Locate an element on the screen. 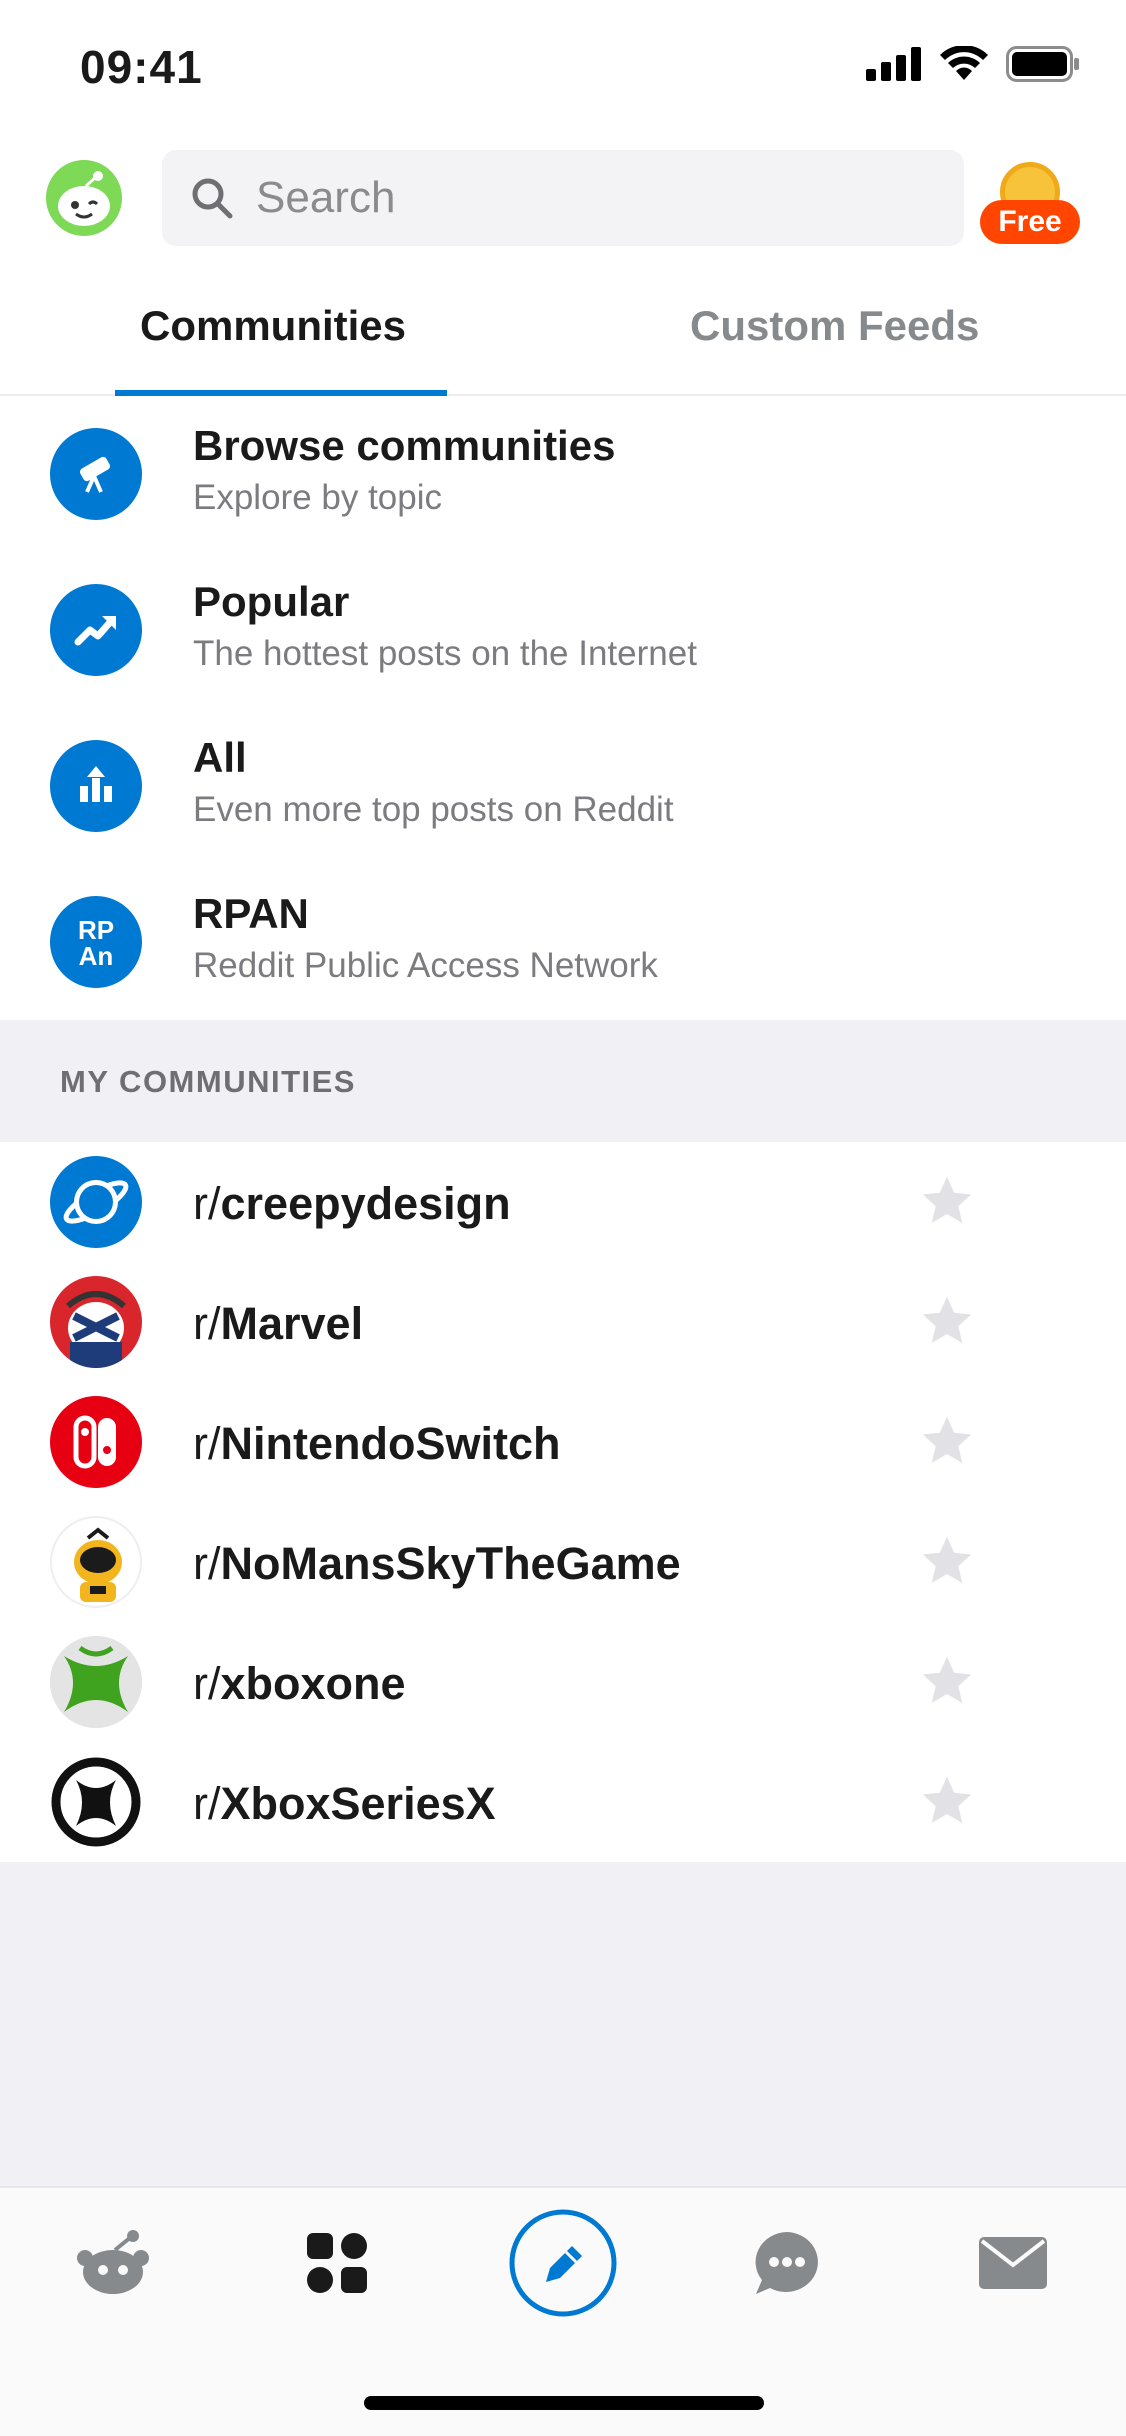  marvel-avatar-icon is located at coordinates (96, 1322).